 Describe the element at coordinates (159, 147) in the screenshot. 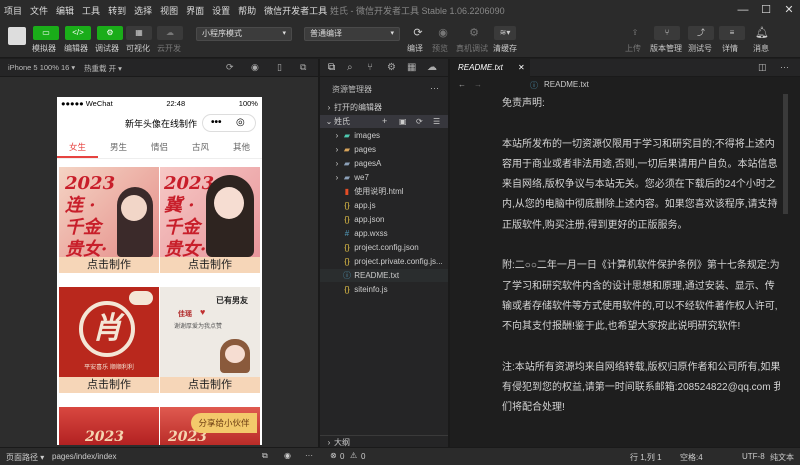

I see `tab-couple: 情侣` at that location.